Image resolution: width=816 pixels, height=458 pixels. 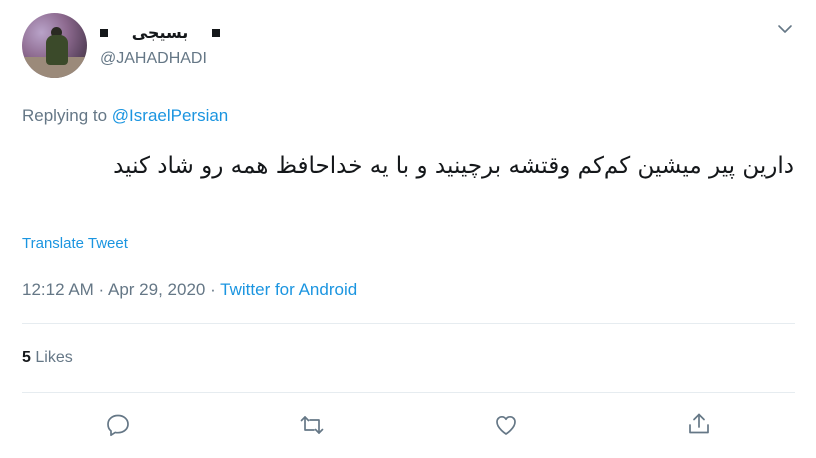 I want to click on replying-to: Replying to @IsraelPersian, so click(x=125, y=116).